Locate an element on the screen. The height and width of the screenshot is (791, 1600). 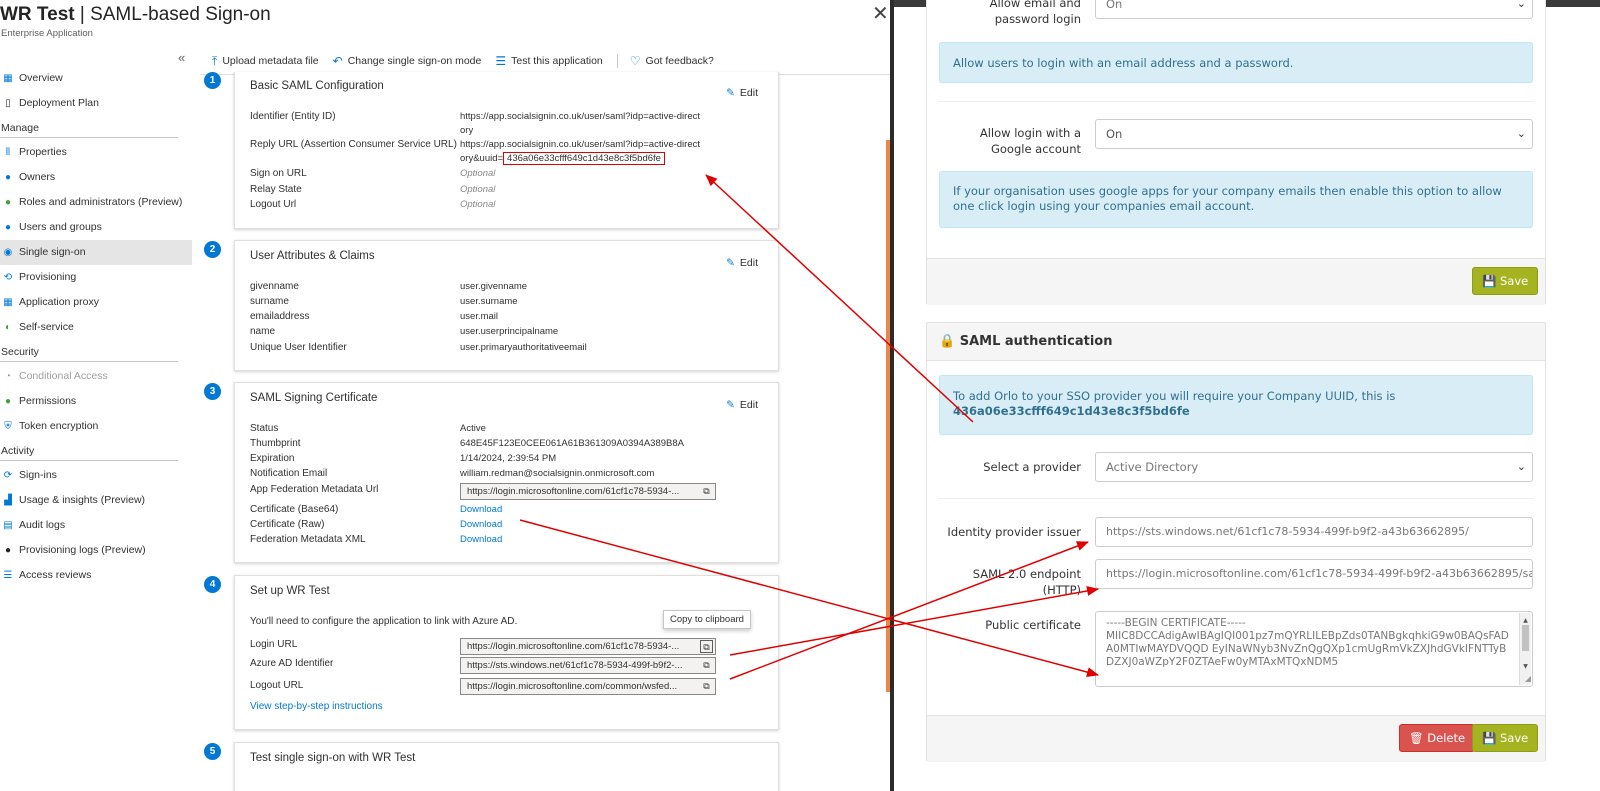
pencil-icon: ✎ is located at coordinates (730, 93).